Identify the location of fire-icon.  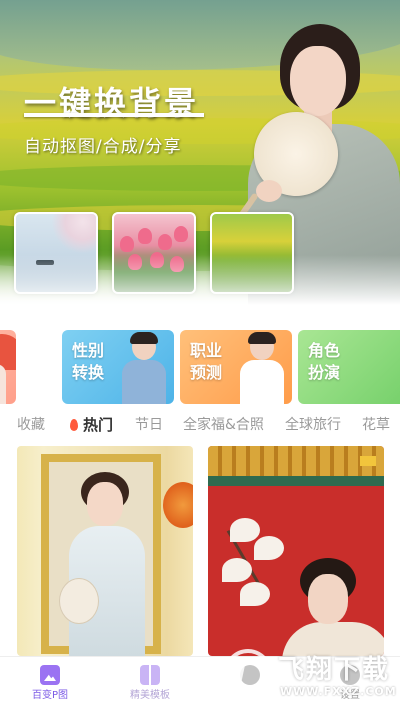
(74, 425).